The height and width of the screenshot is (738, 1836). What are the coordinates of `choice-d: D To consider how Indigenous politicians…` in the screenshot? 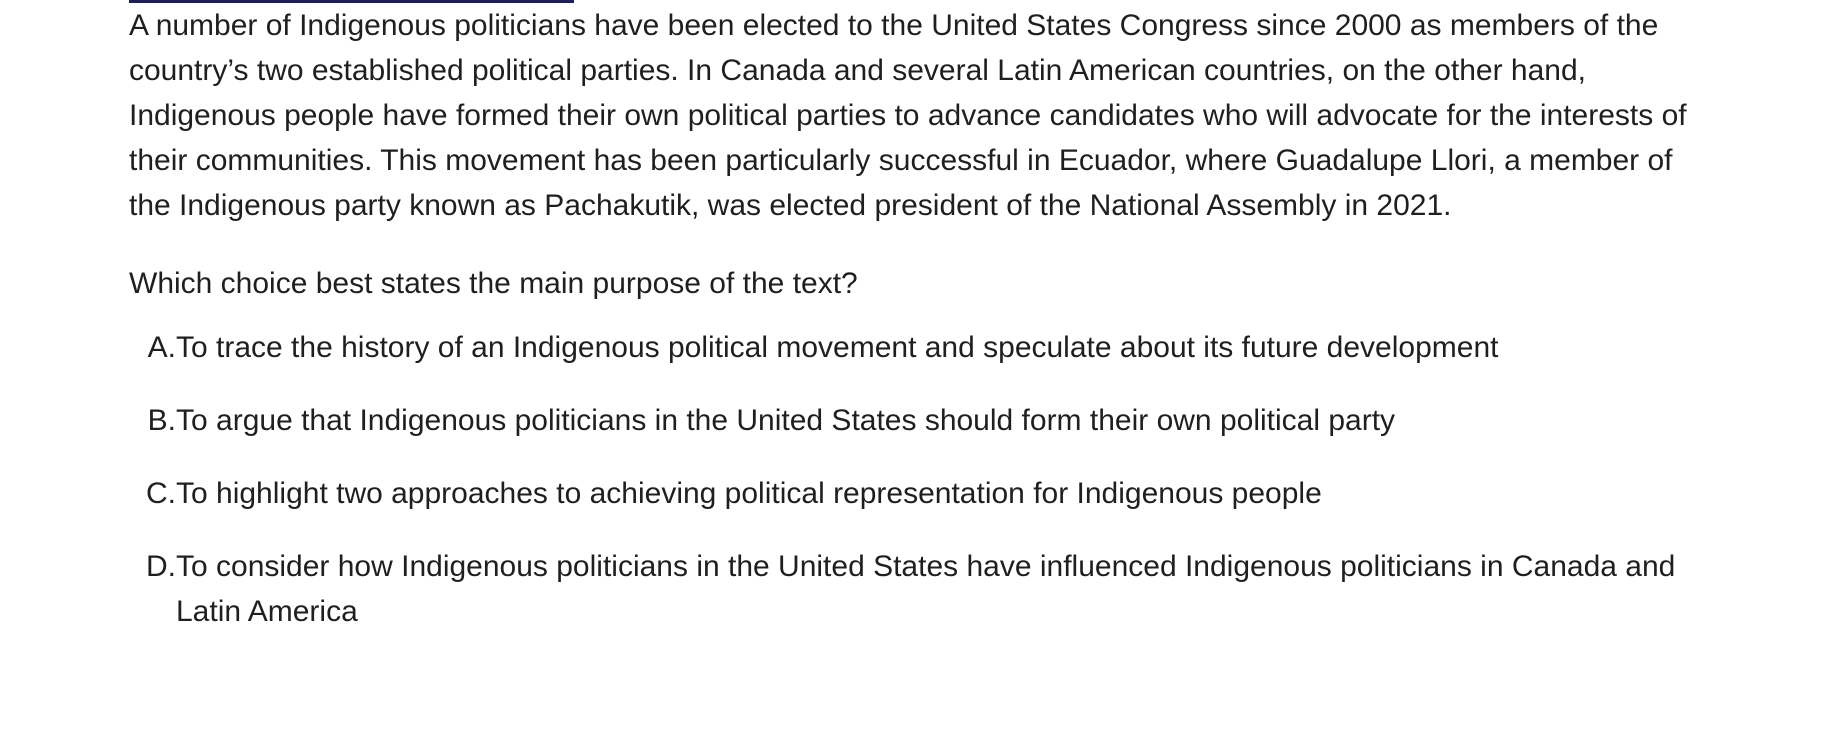 It's located at (919, 589).